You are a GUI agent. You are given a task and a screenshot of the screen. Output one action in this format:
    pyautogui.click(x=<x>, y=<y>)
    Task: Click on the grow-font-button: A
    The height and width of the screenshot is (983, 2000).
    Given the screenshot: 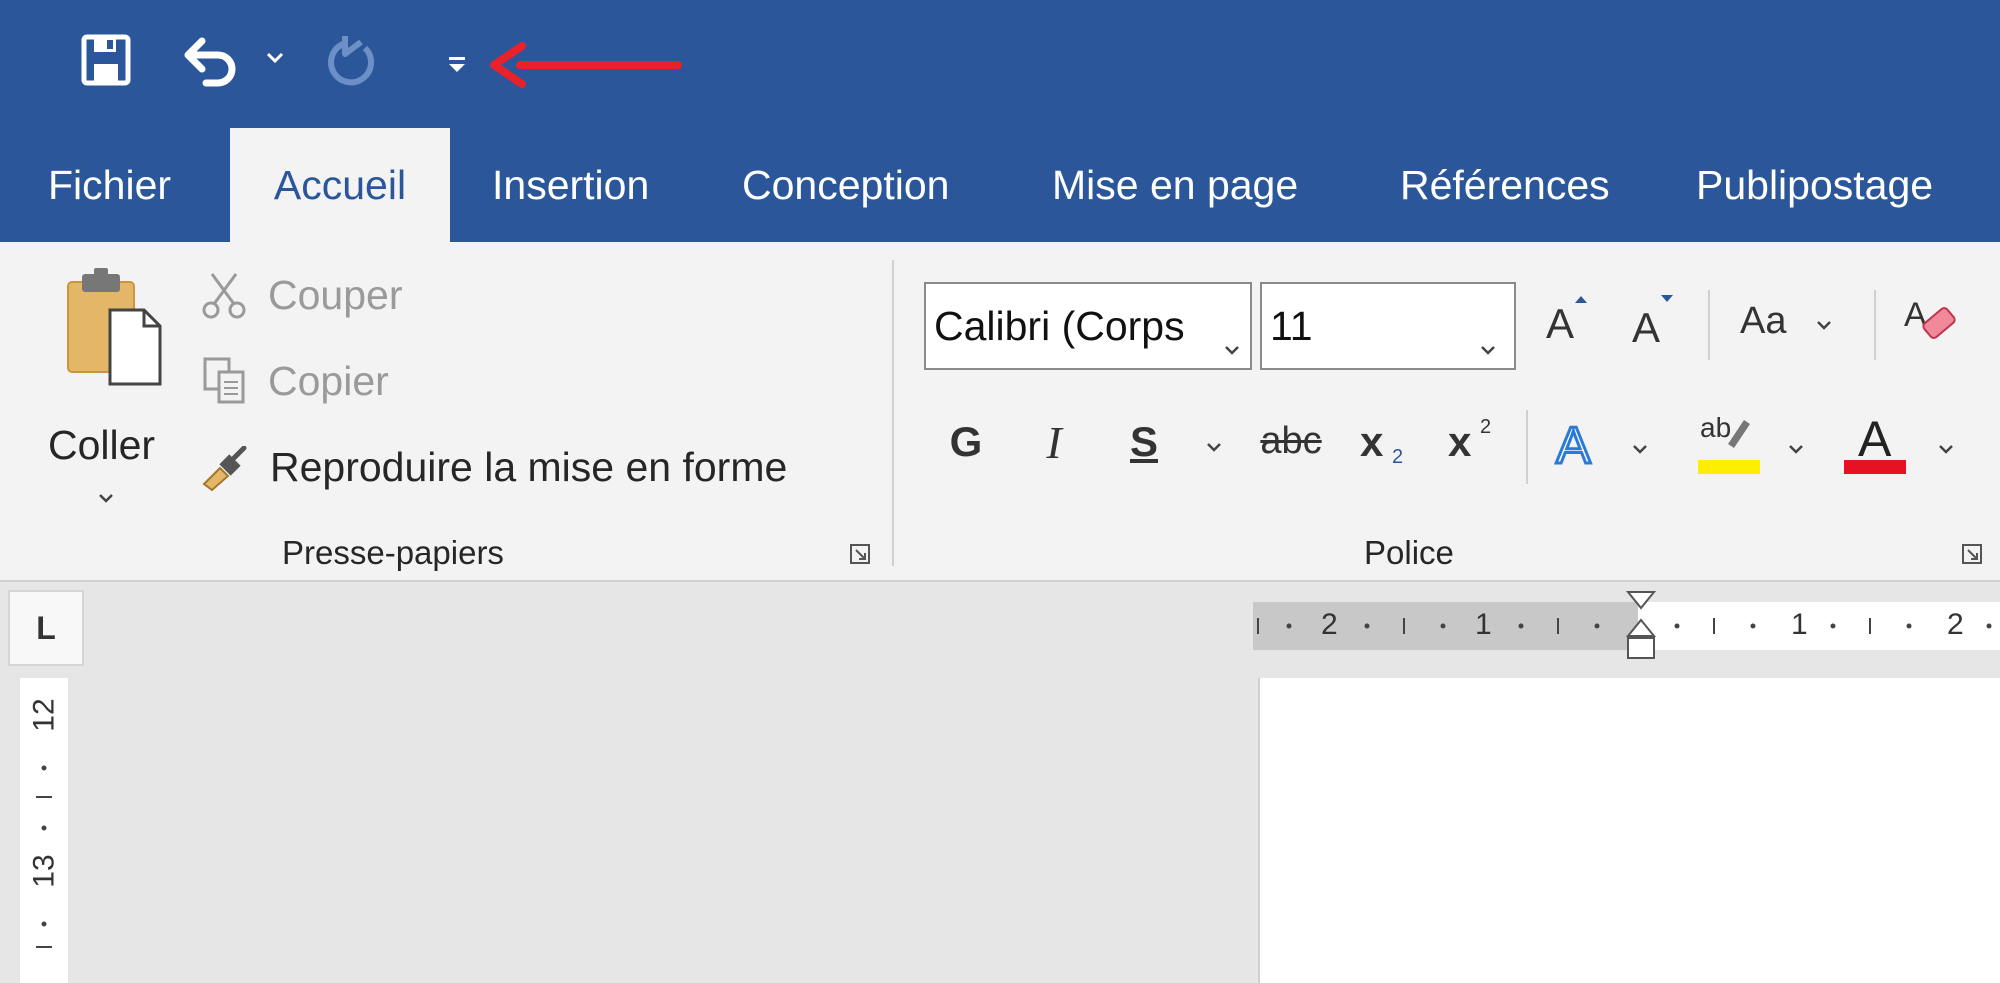 What is the action you would take?
    pyautogui.click(x=1570, y=321)
    